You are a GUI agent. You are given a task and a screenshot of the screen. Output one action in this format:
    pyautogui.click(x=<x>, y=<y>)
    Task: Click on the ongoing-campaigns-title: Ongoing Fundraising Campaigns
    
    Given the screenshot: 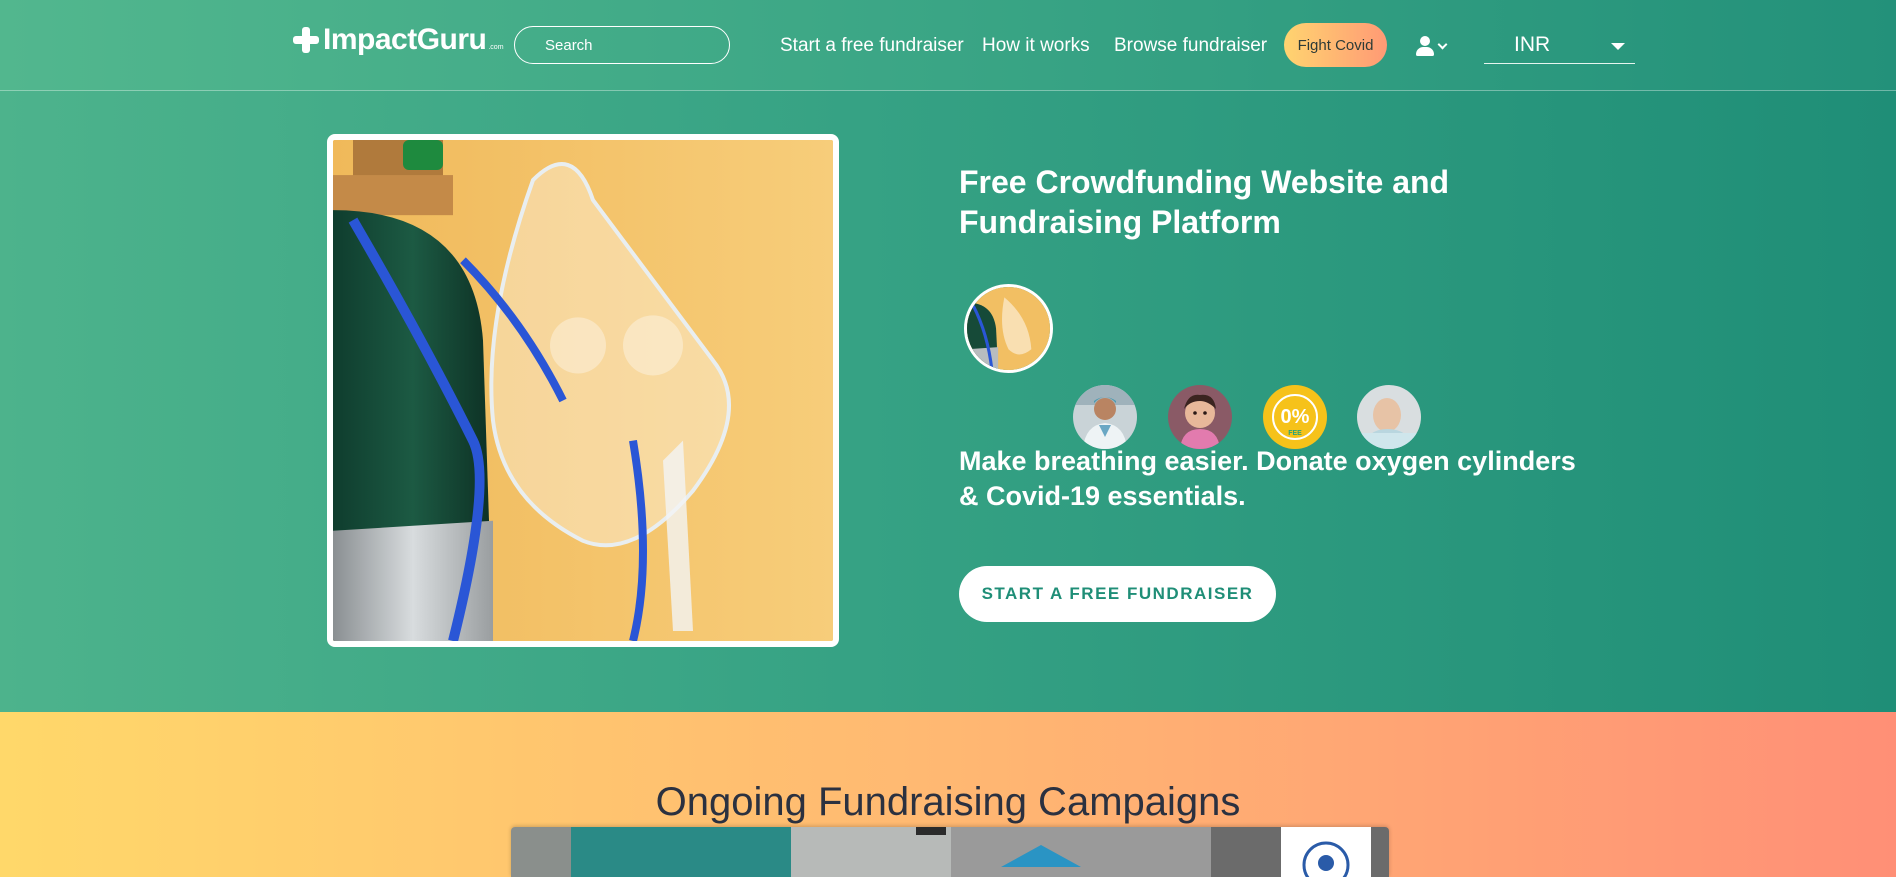 What is the action you would take?
    pyautogui.click(x=948, y=802)
    